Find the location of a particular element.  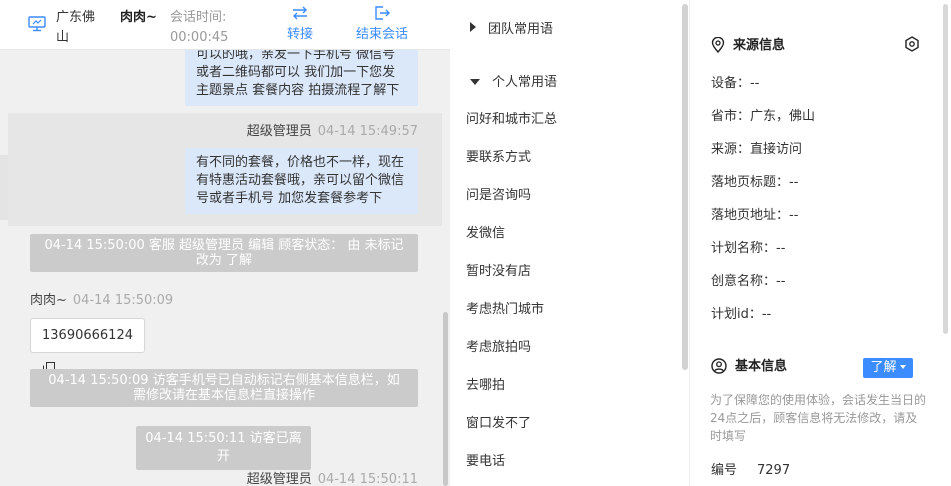

phrase-item: 要联系方式 is located at coordinates (498, 158).